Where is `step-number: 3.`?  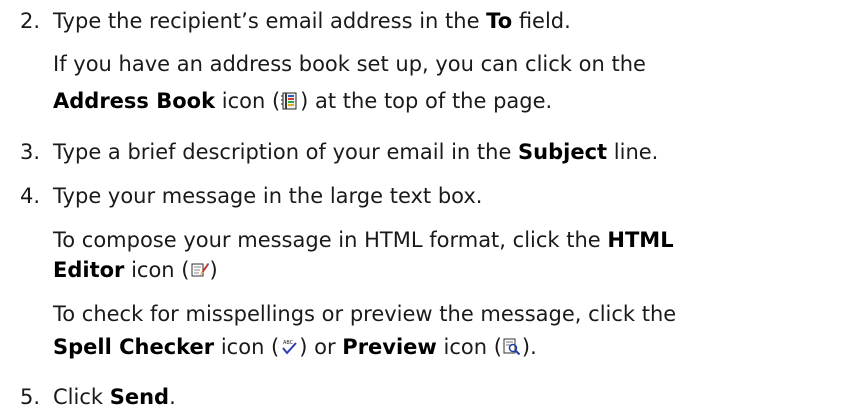
step-number: 3. is located at coordinates (29, 152).